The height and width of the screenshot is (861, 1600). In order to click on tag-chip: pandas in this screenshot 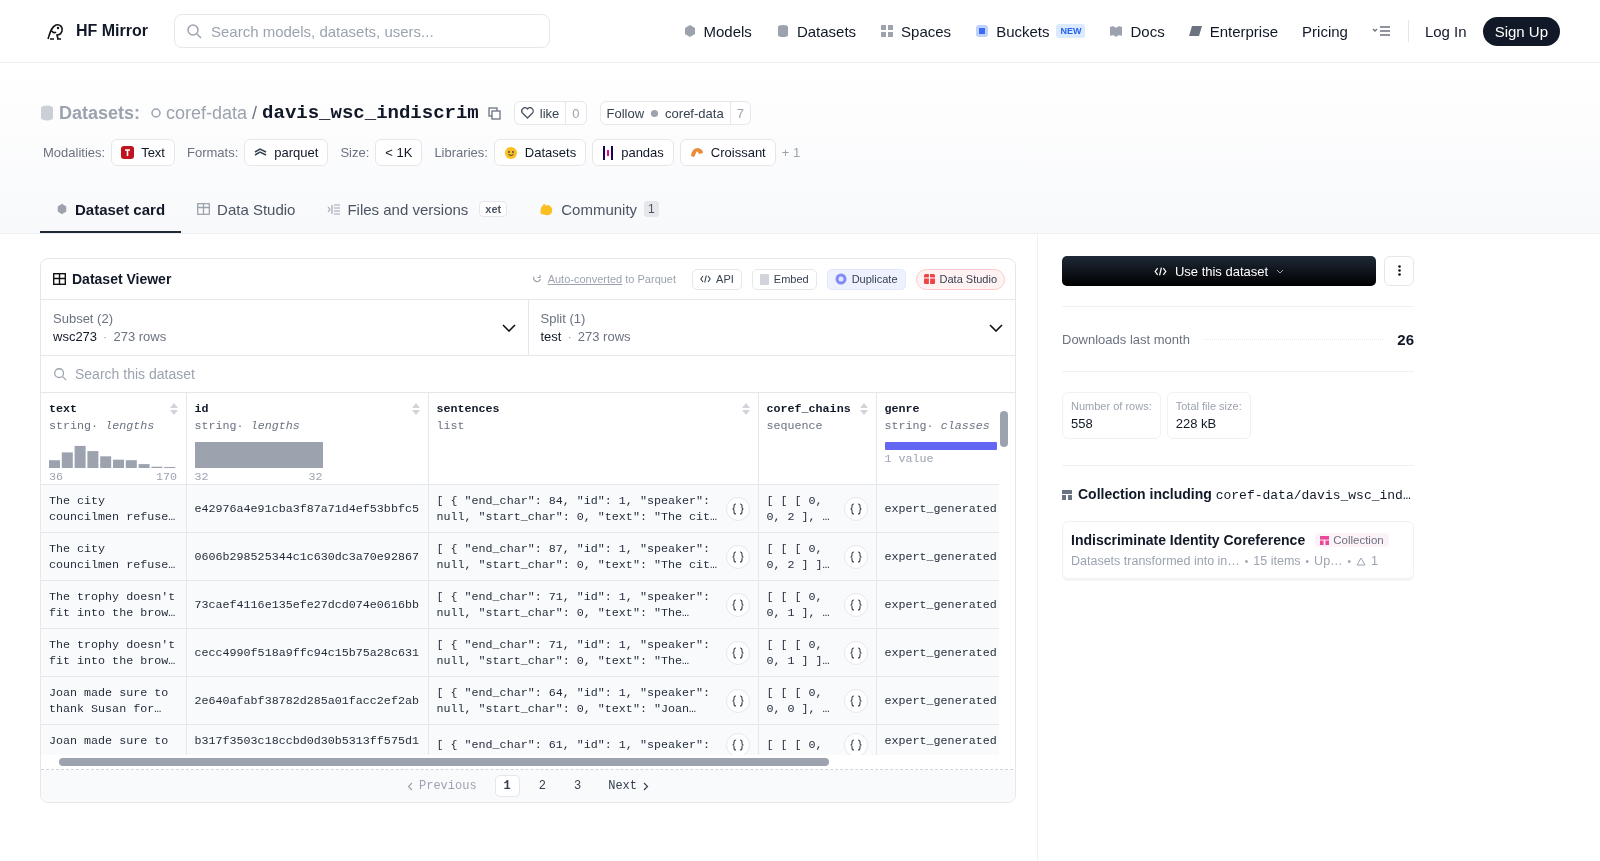, I will do `click(633, 152)`.